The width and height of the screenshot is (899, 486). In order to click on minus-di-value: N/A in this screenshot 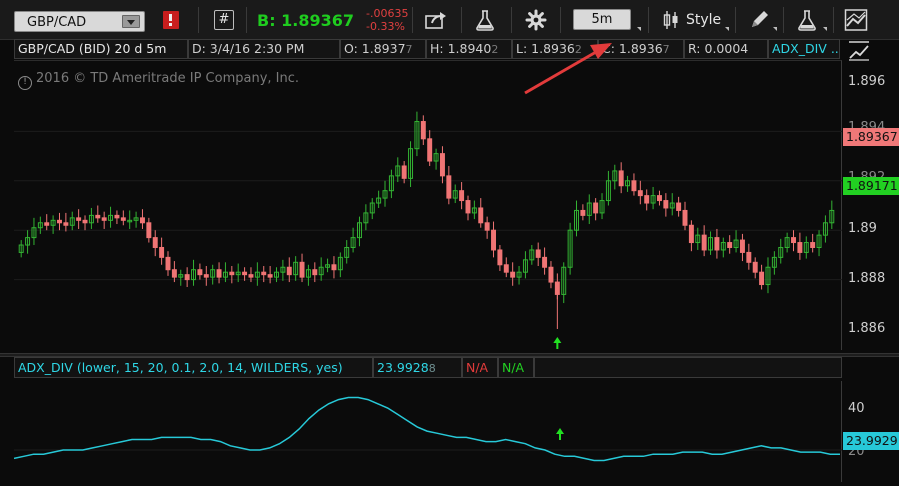, I will do `click(516, 367)`.